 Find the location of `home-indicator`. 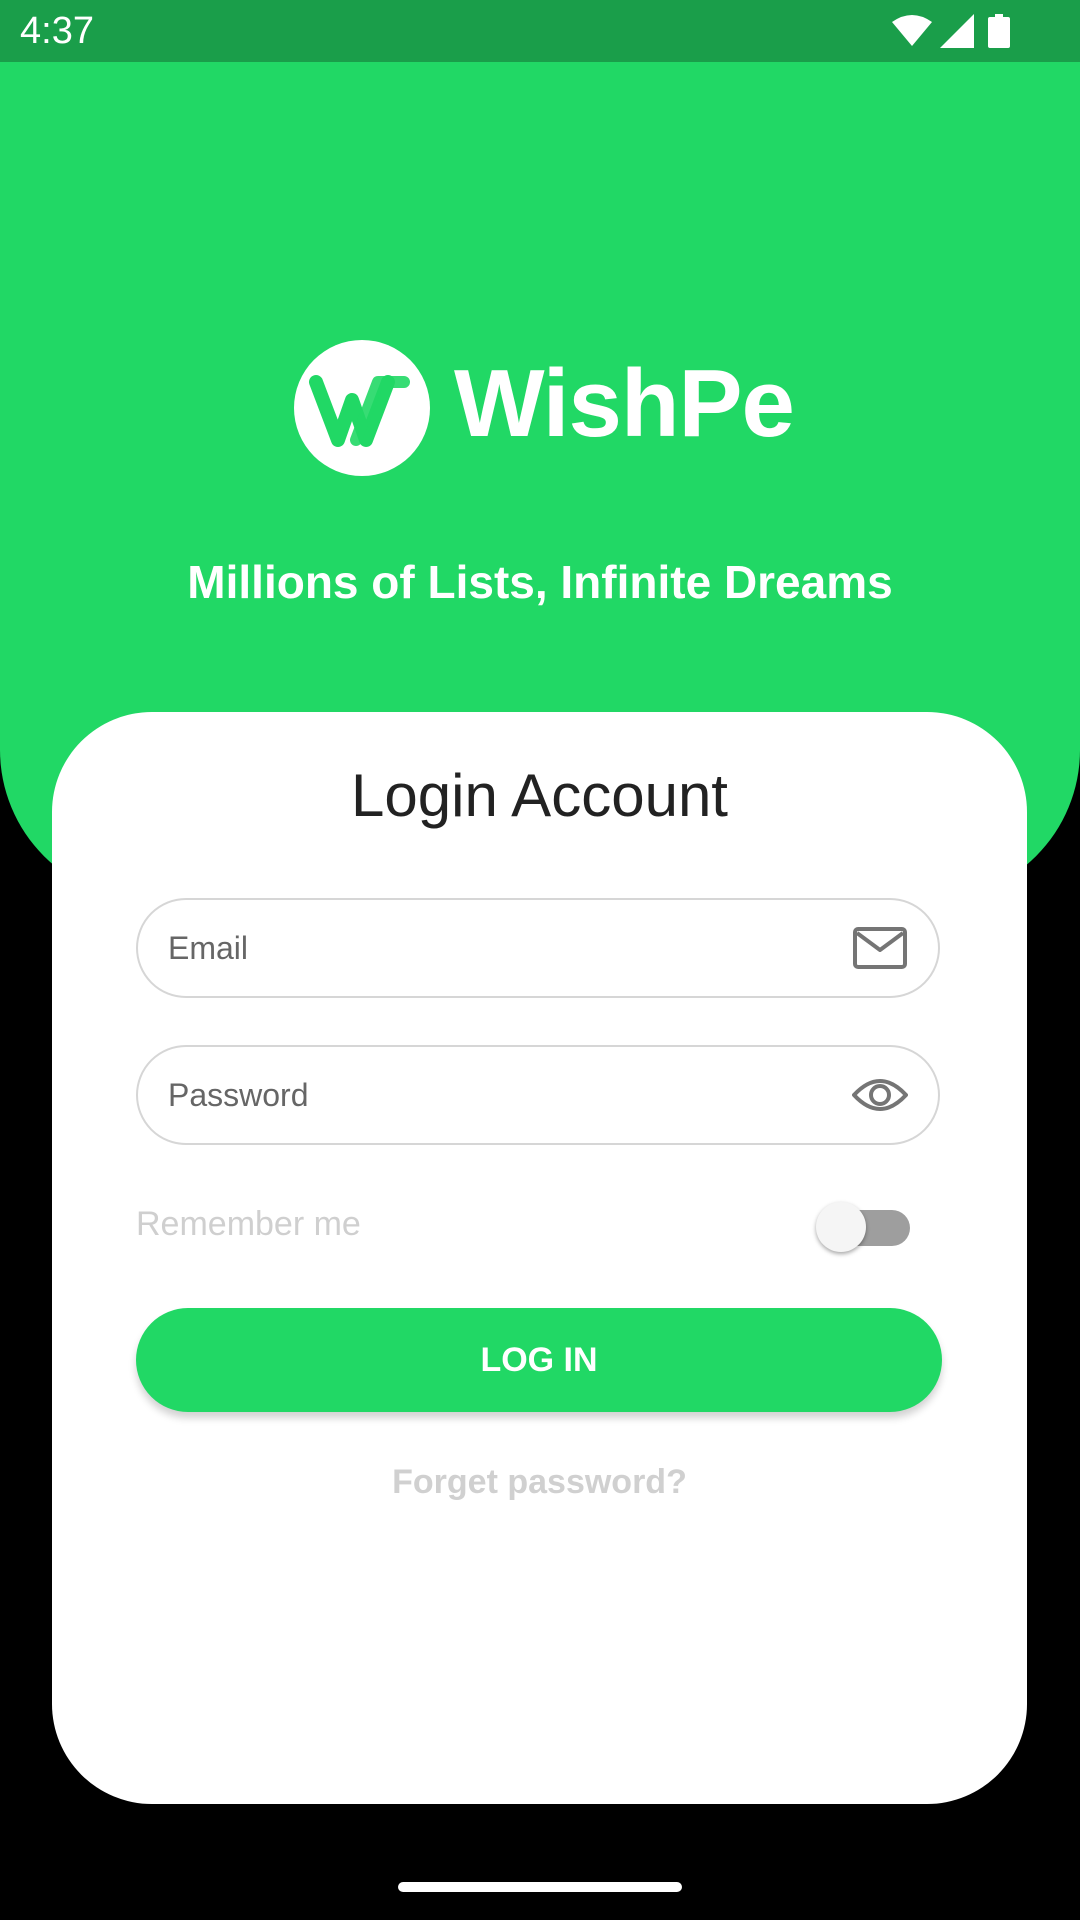

home-indicator is located at coordinates (540, 1887).